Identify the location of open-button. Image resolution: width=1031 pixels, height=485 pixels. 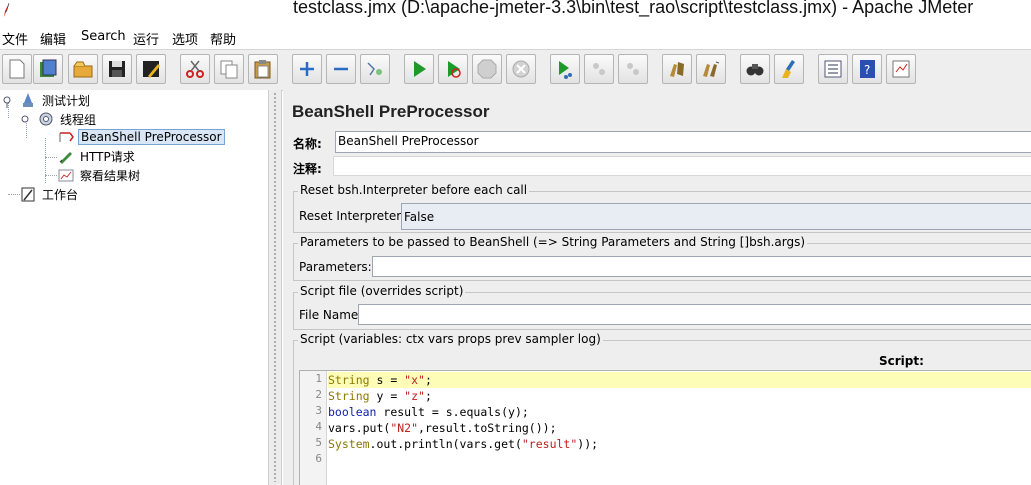
(83, 69).